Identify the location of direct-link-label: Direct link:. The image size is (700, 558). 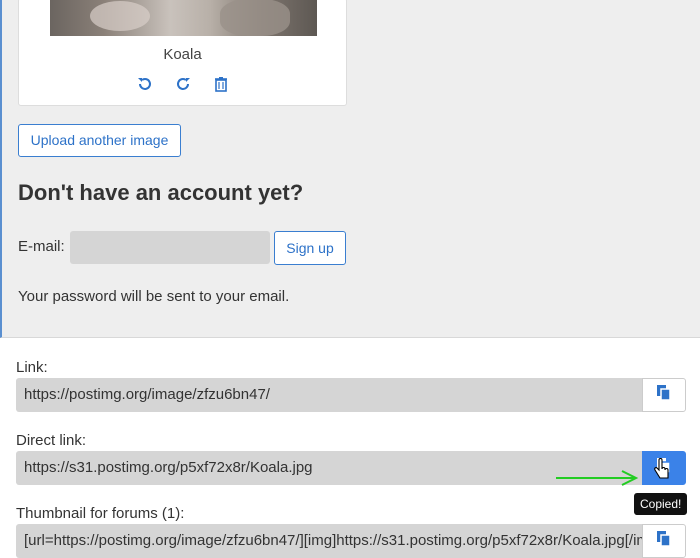
(51, 440).